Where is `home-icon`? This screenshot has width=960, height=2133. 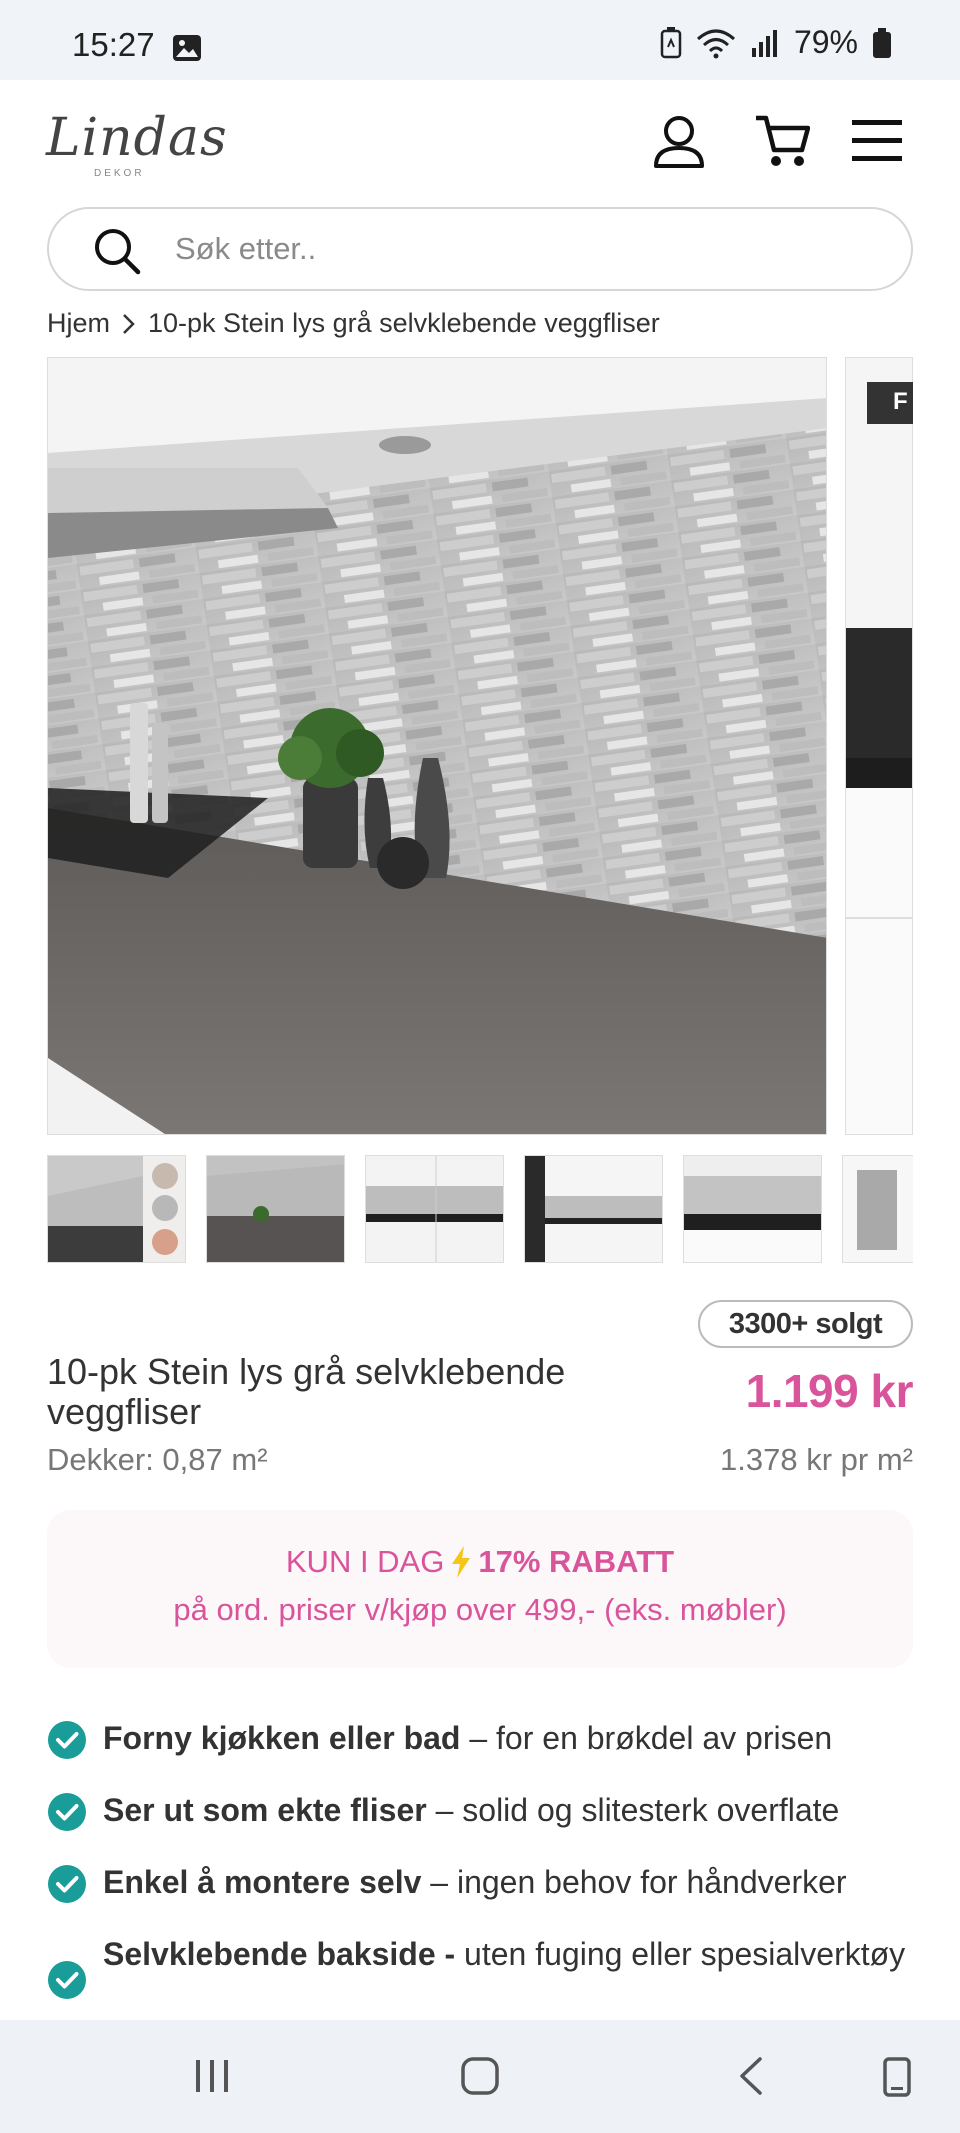 home-icon is located at coordinates (480, 2076).